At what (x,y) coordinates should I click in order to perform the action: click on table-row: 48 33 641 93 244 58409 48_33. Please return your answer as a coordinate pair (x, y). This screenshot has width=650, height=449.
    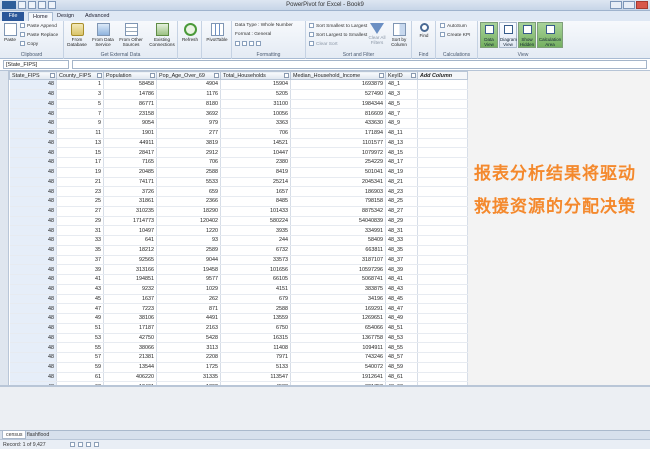
    Looking at the image, I should click on (238, 240).